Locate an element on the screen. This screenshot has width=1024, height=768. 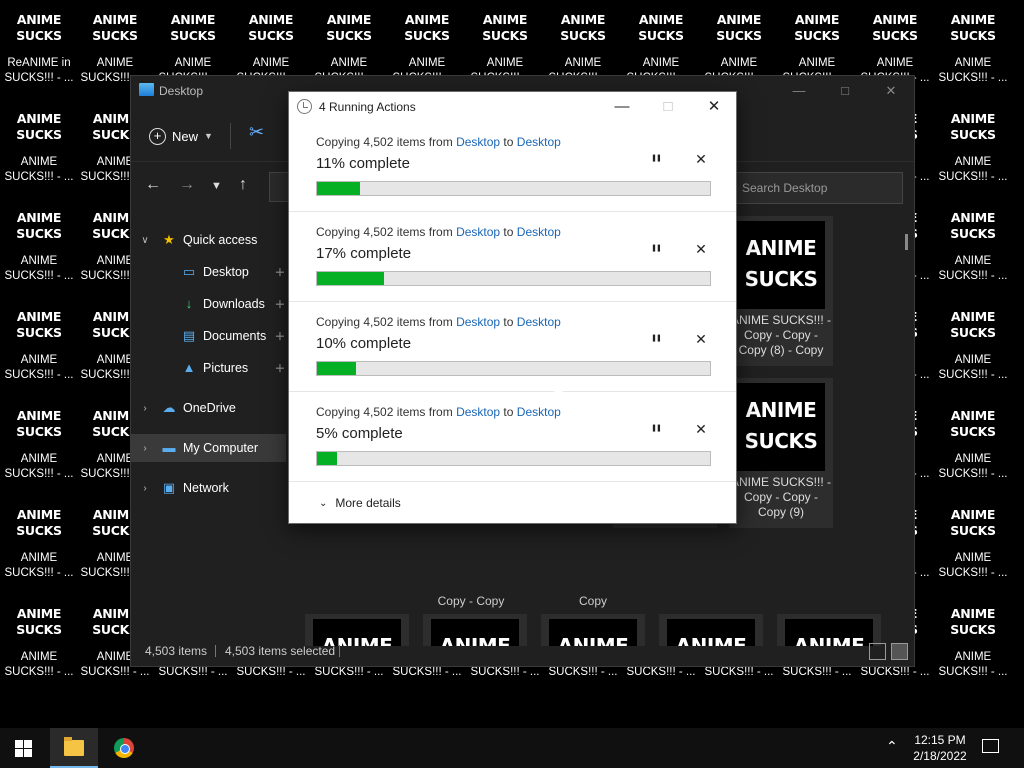
dialog-maximize-button: □ is located at coordinates (668, 107).